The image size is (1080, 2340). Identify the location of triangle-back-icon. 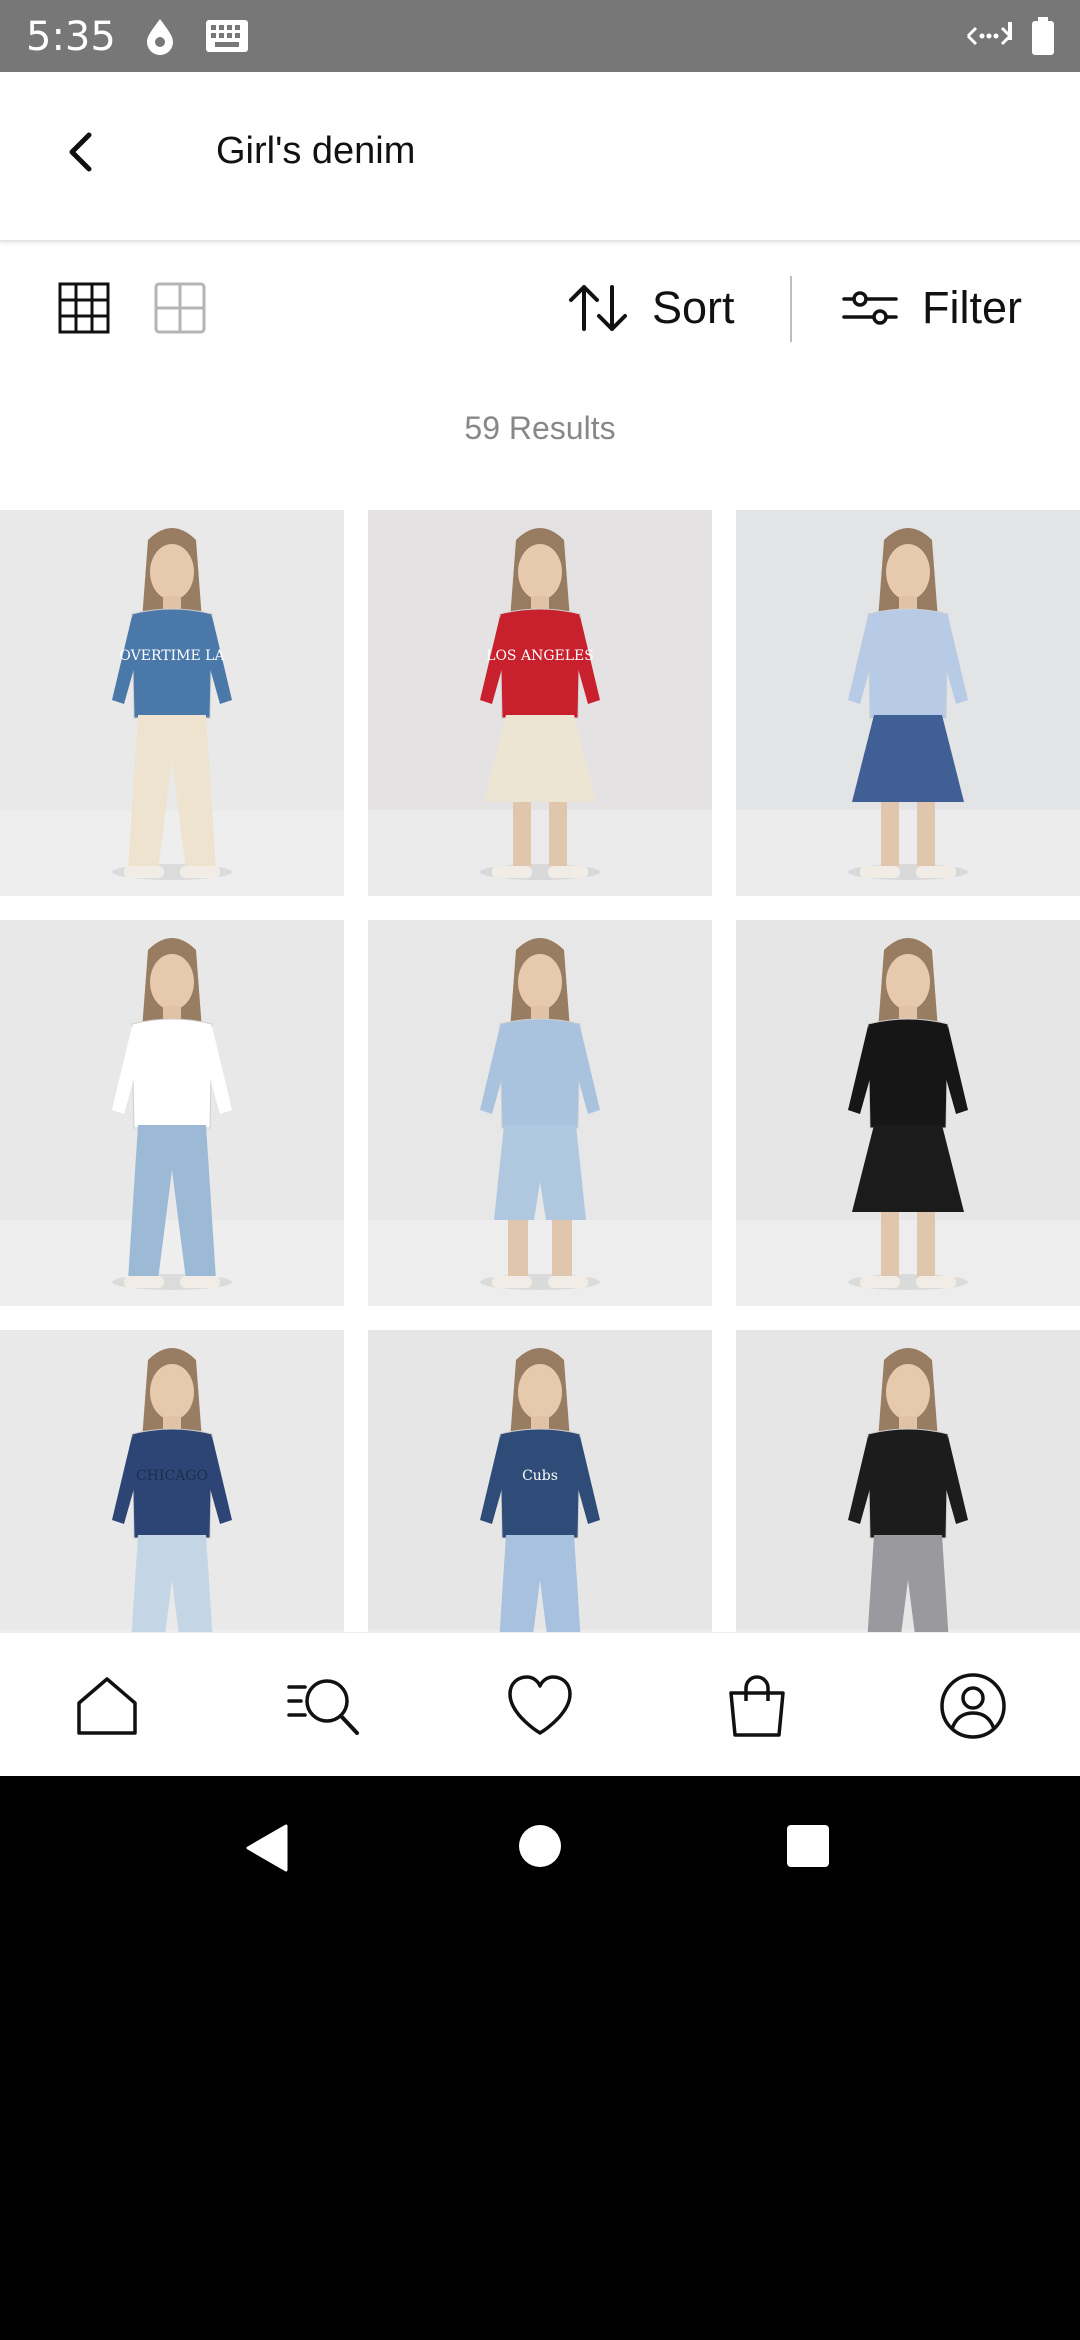
(267, 1848).